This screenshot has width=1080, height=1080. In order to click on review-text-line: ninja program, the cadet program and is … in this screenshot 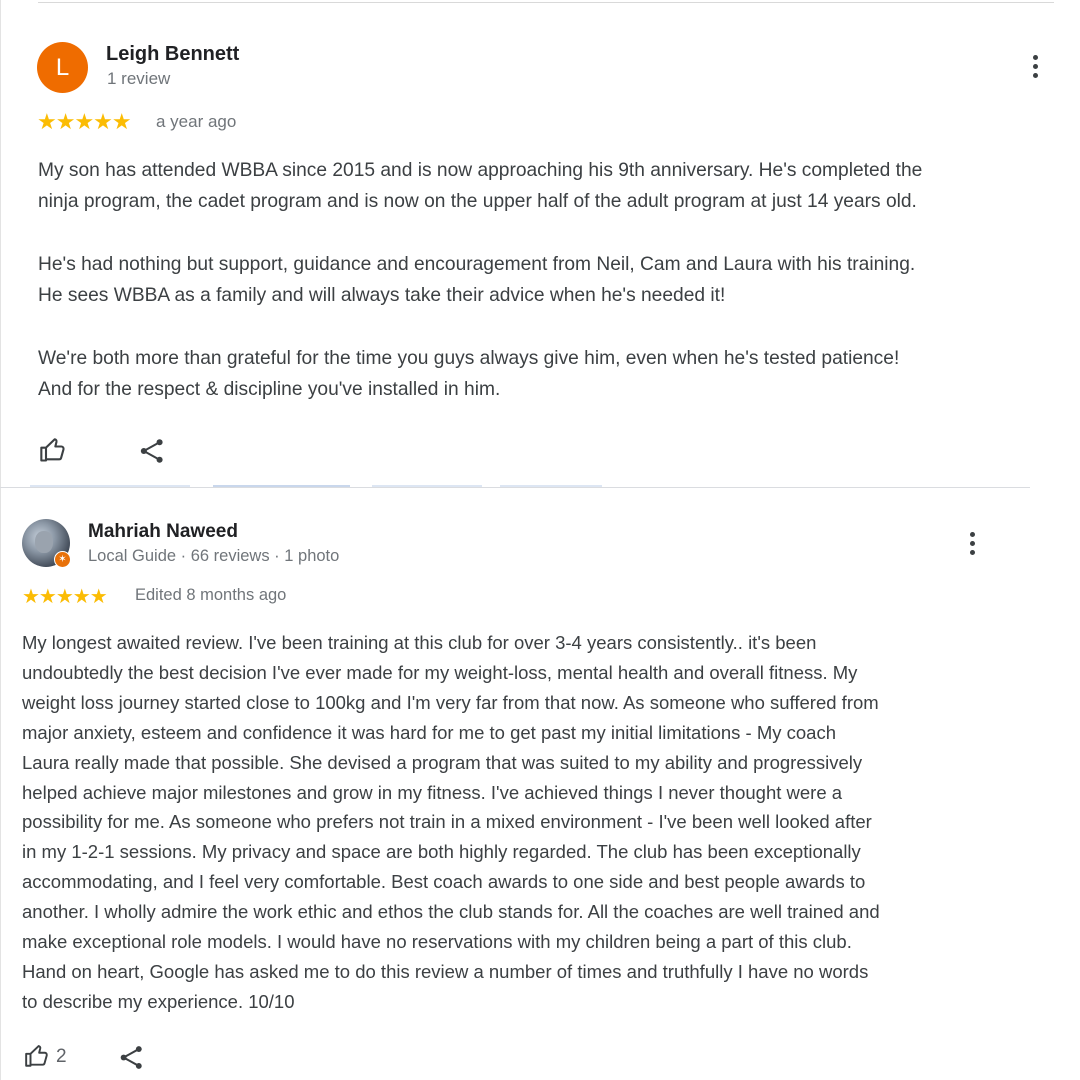, I will do `click(477, 201)`.